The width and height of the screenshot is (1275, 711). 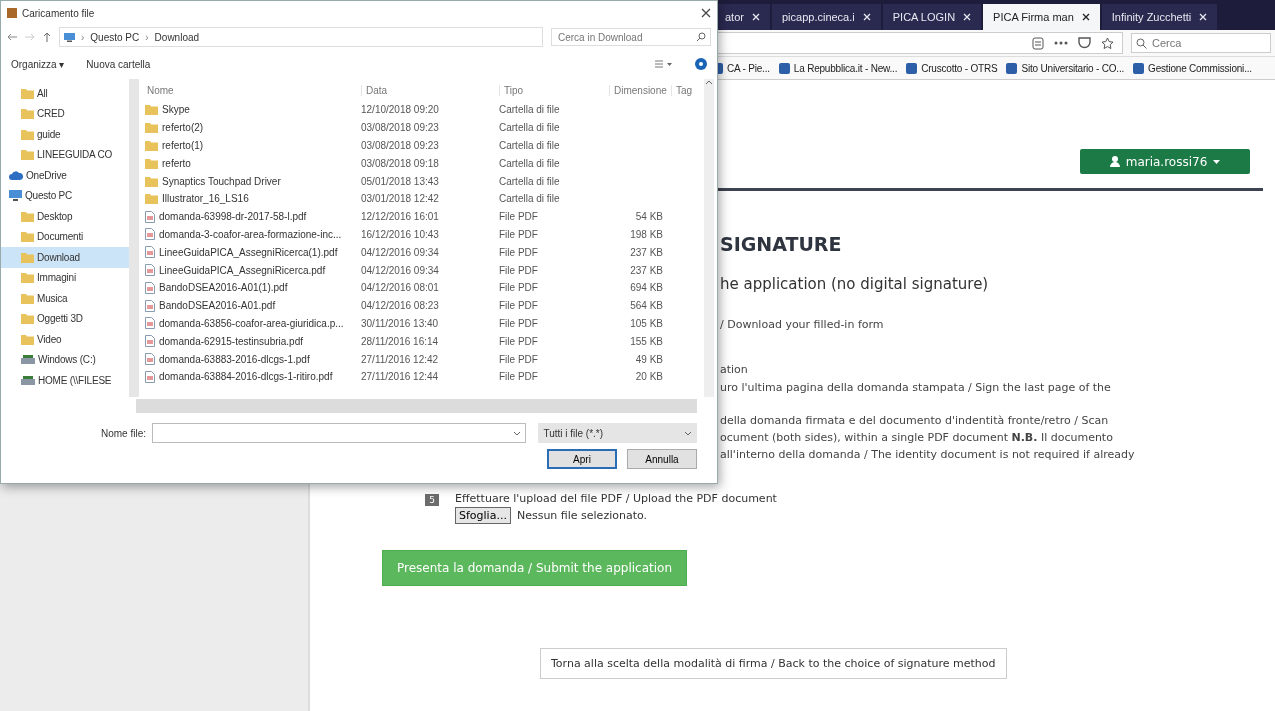 I want to click on file-name: domanda-63884-2016-dlcgs-1-ritiro.pdf, so click(x=246, y=377).